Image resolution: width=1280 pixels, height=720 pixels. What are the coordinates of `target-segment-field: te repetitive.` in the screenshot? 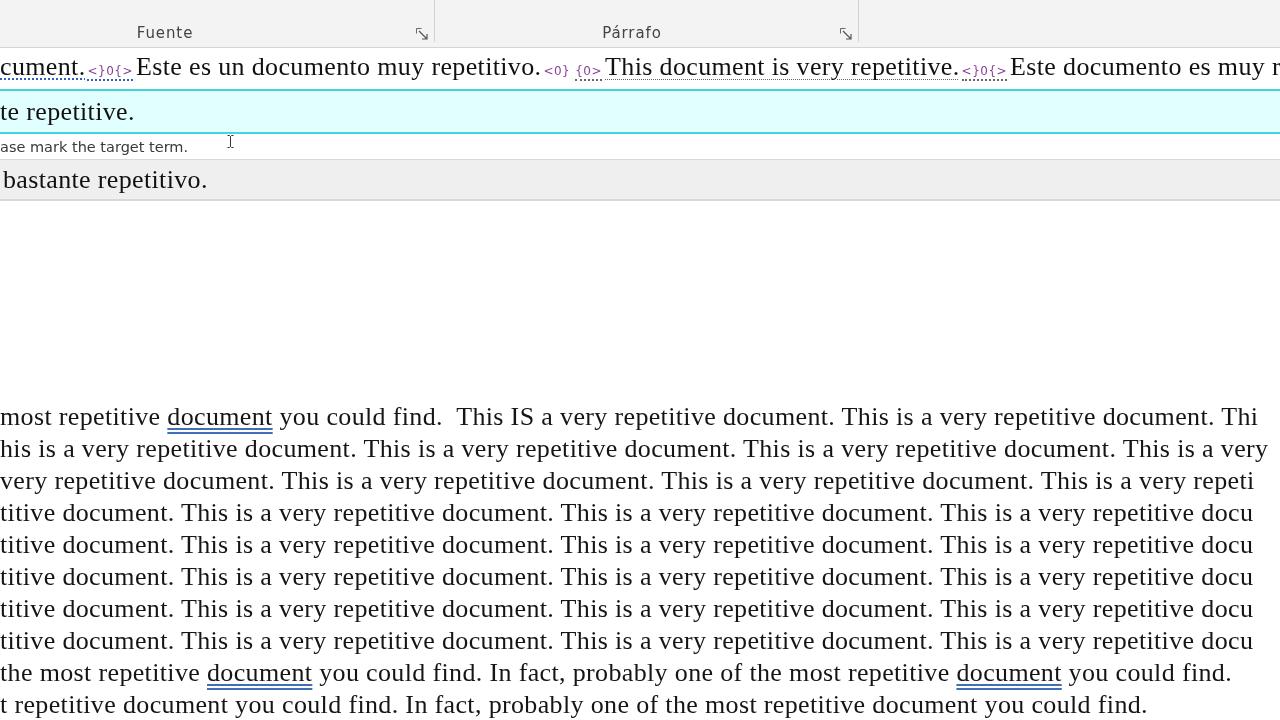 It's located at (640, 111).